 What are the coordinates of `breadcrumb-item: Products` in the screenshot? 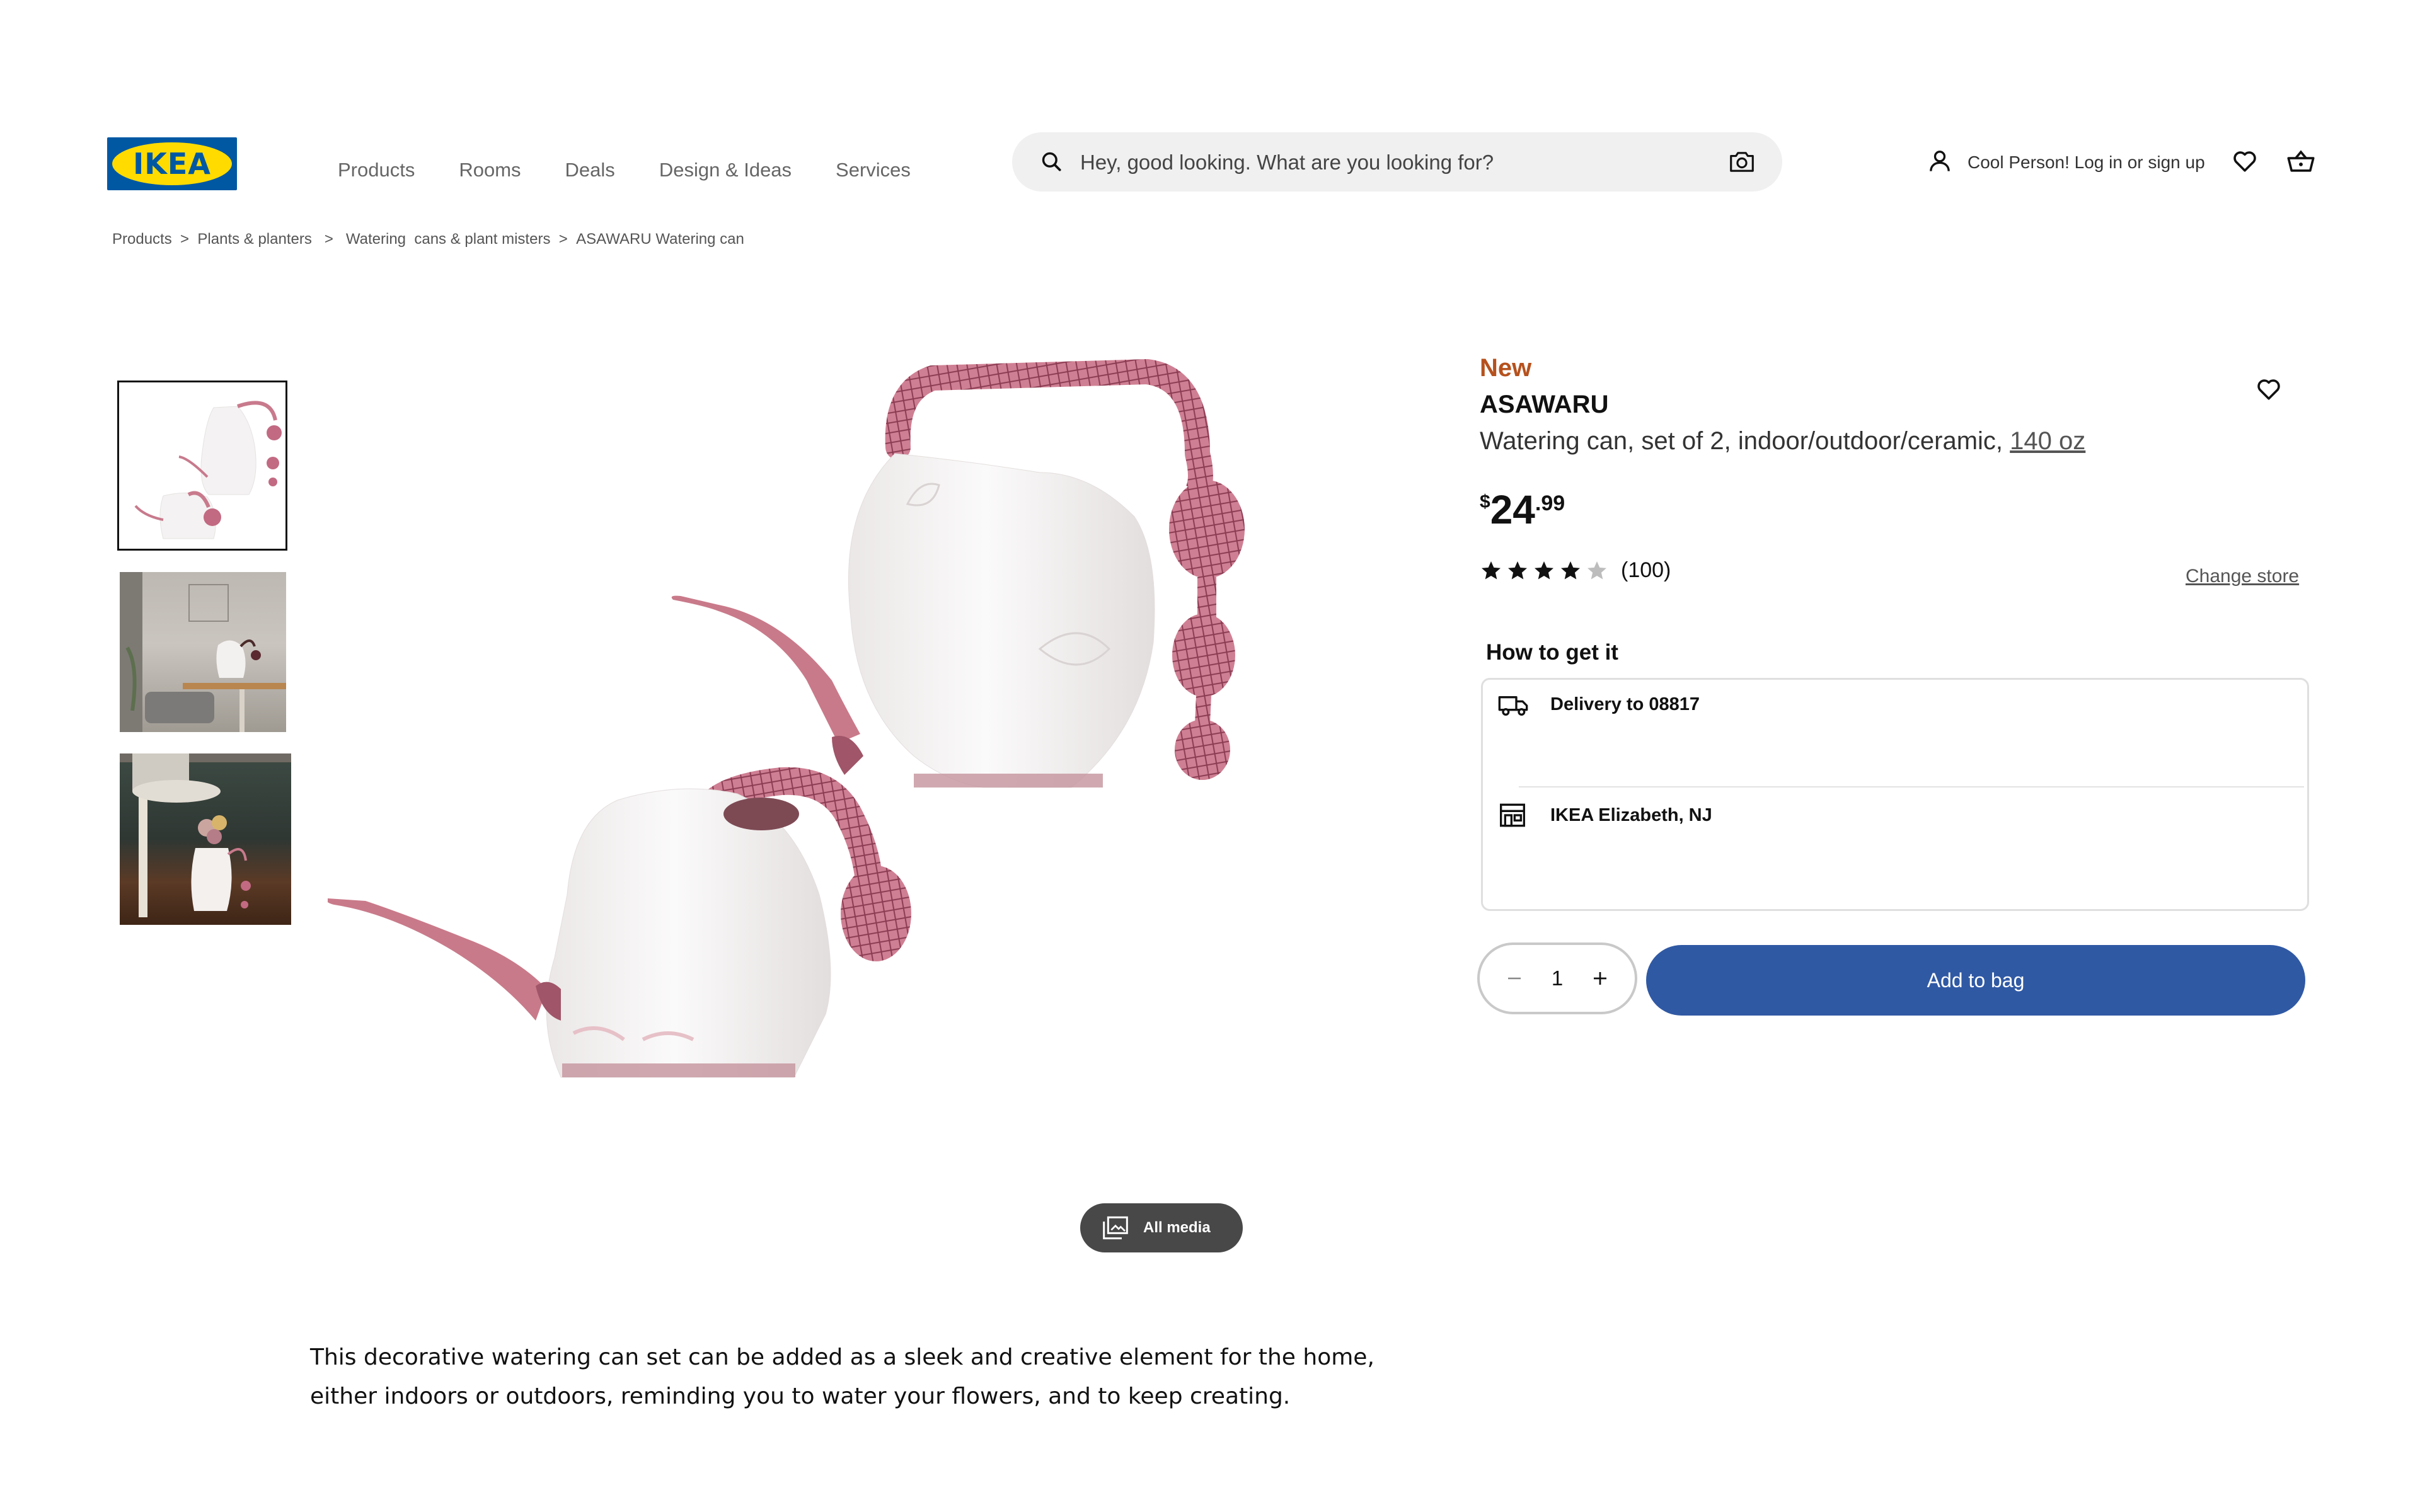 It's located at (142, 239).